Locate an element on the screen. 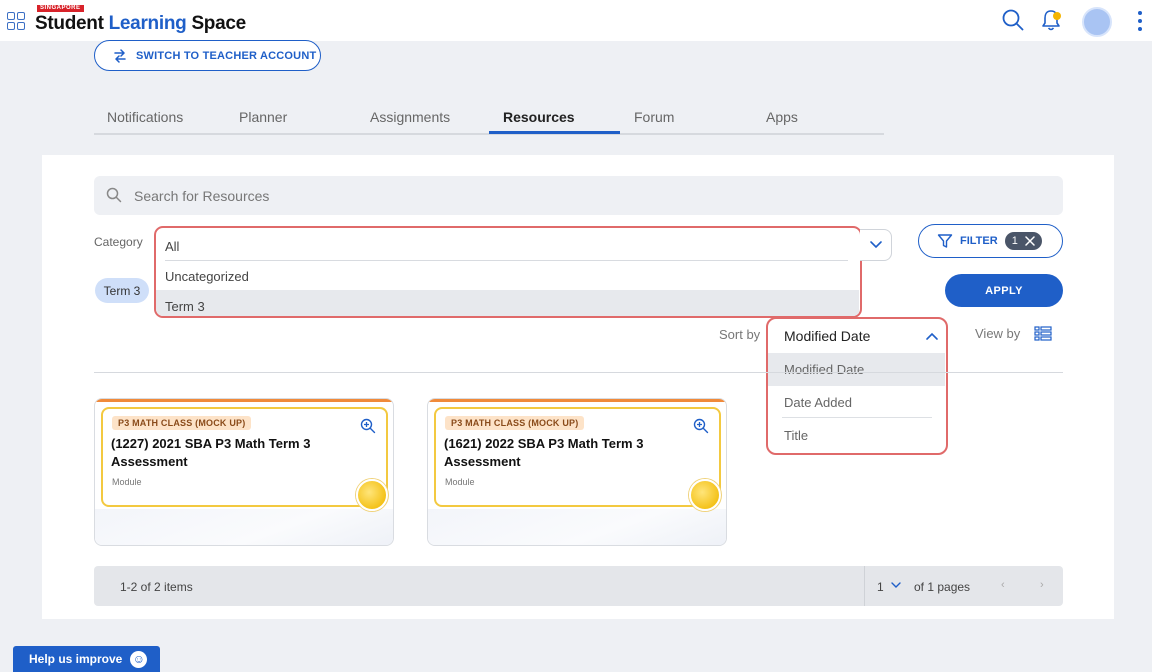 The image size is (1152, 672). active-tab-indicator is located at coordinates (554, 132).